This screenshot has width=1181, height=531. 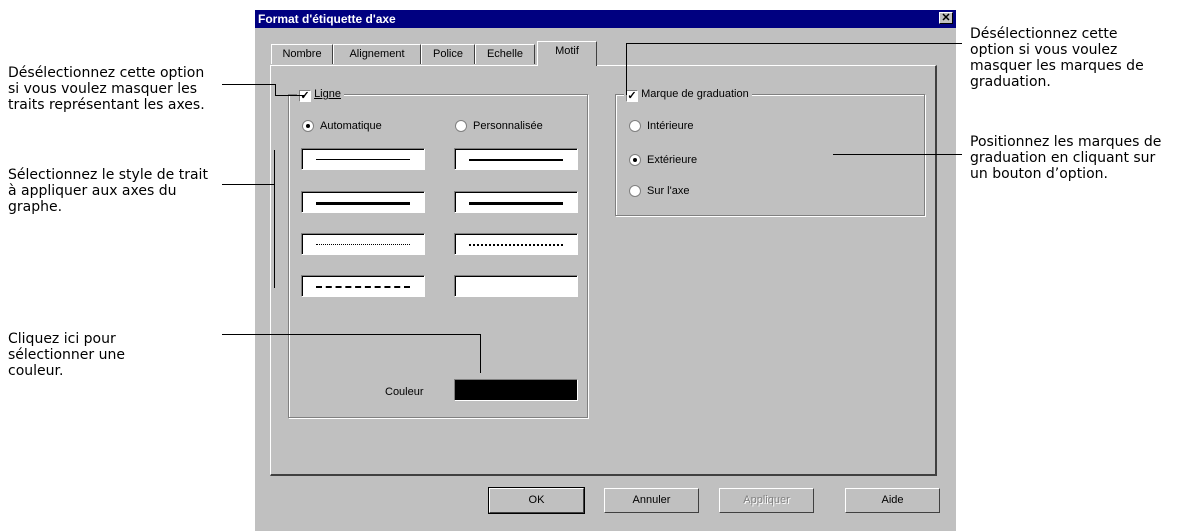 I want to click on tab-police: Police, so click(x=448, y=54).